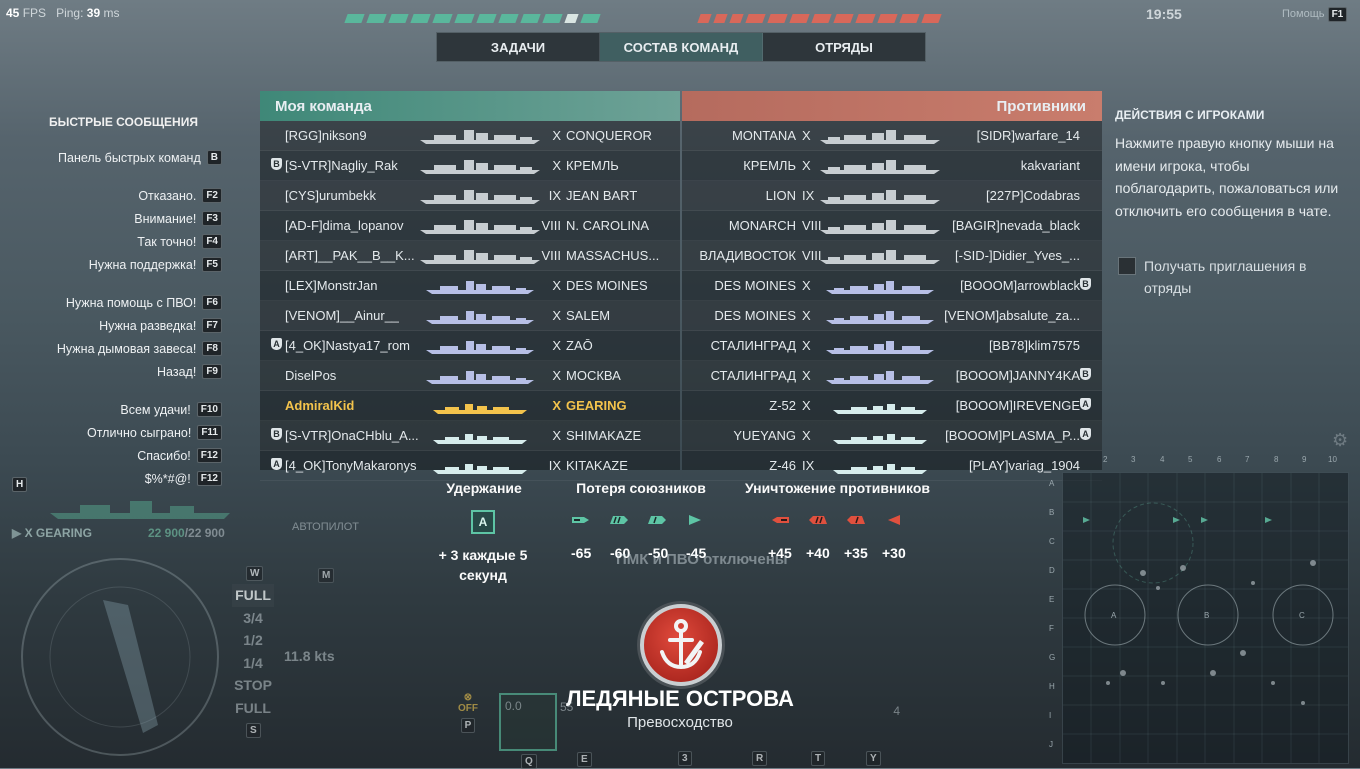  Describe the element at coordinates (468, 712) in the screenshot. I see `consumable-slot-p: ⊗ OFF P` at that location.